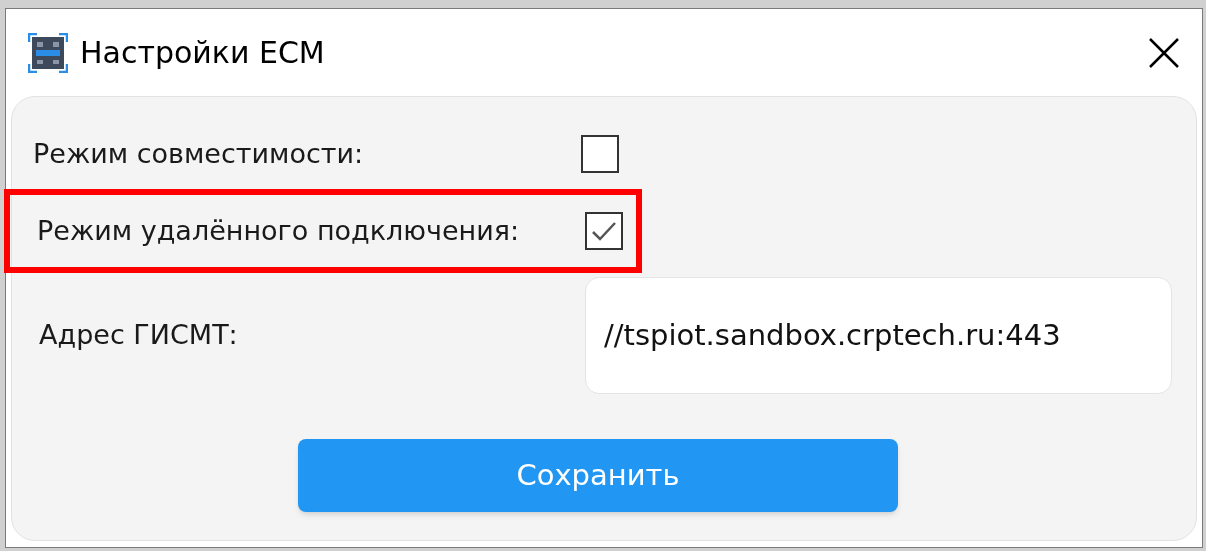 The image size is (1206, 551). What do you see at coordinates (139, 335) in the screenshot?
I see `address-label: Адрес ГИСМТ:` at bounding box center [139, 335].